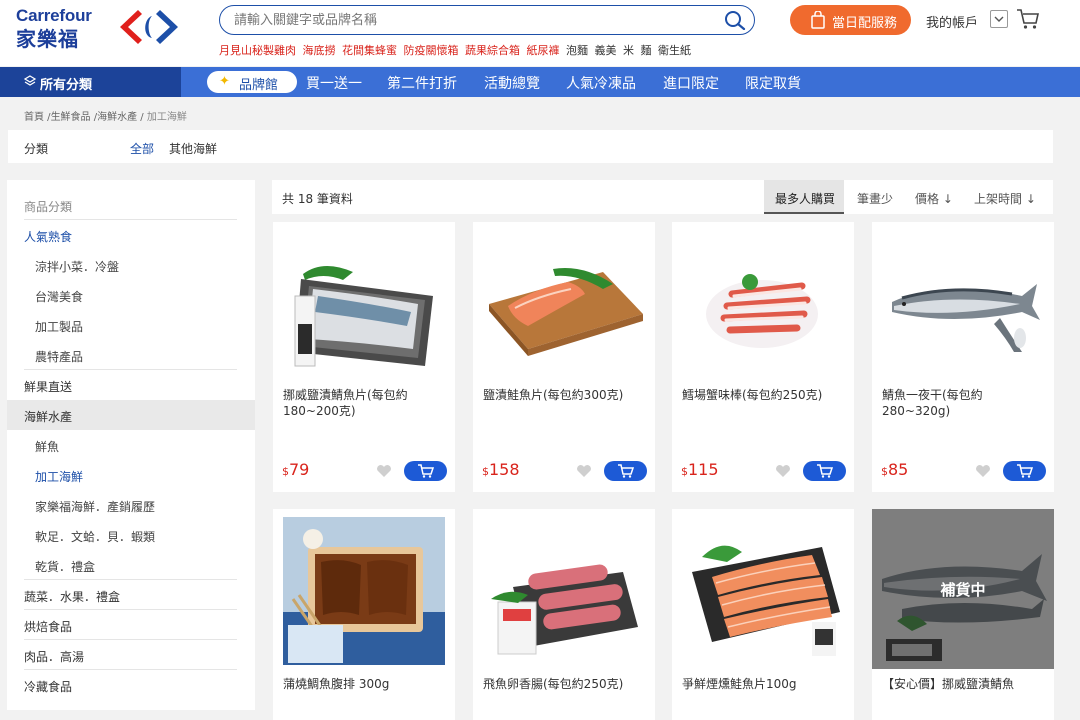 This screenshot has height=720, width=1080. I want to click on product-card: 補貨中 【安心價】挪威鹽漬鯖魚, so click(963, 614).